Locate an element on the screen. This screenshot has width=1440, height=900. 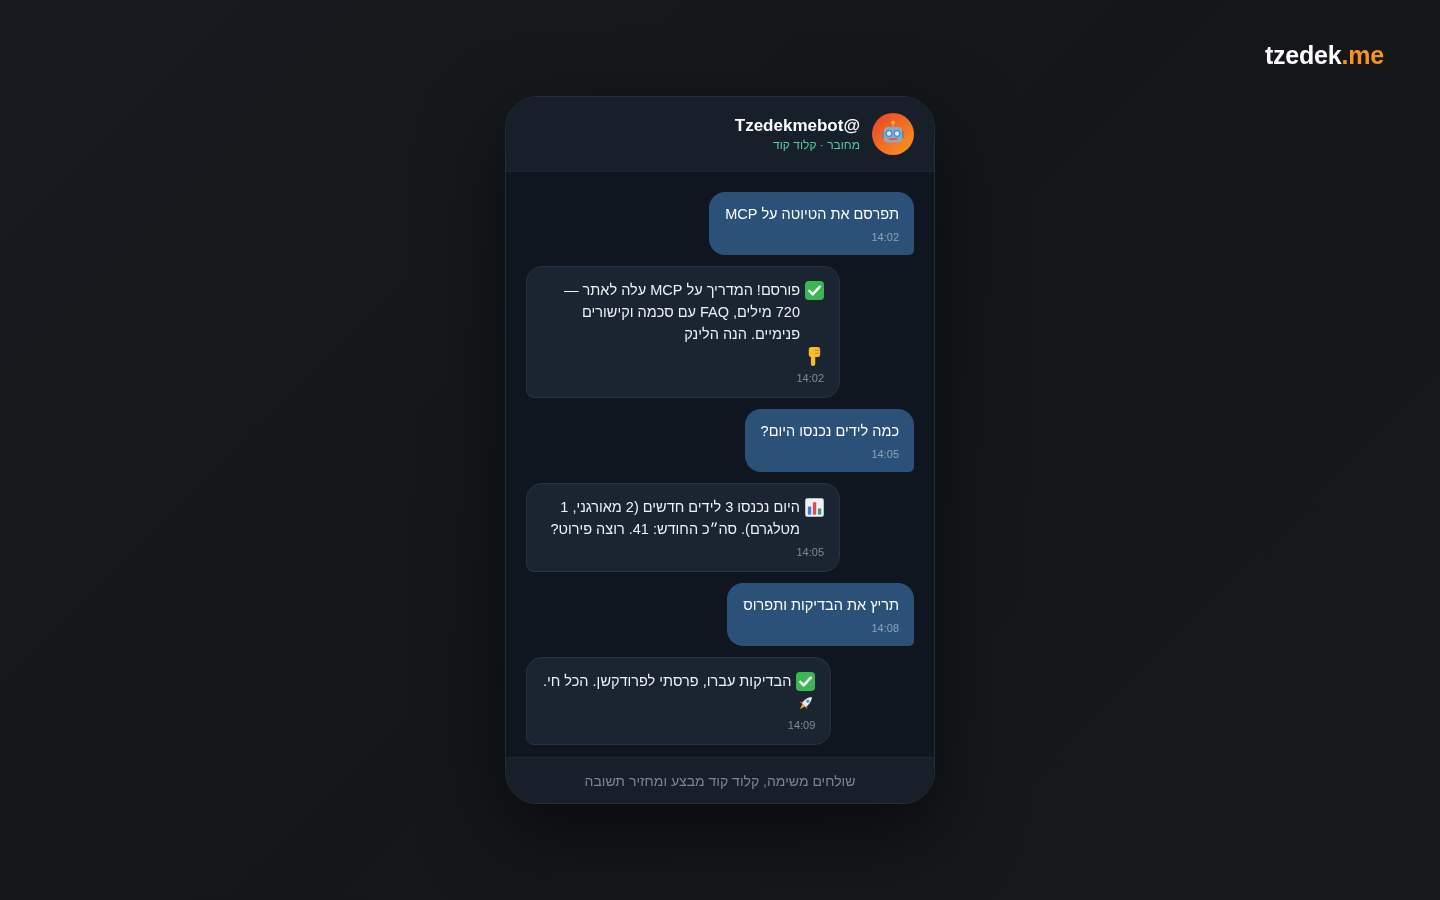
status-text: מחובר · קלוד קוד is located at coordinates (816, 144).